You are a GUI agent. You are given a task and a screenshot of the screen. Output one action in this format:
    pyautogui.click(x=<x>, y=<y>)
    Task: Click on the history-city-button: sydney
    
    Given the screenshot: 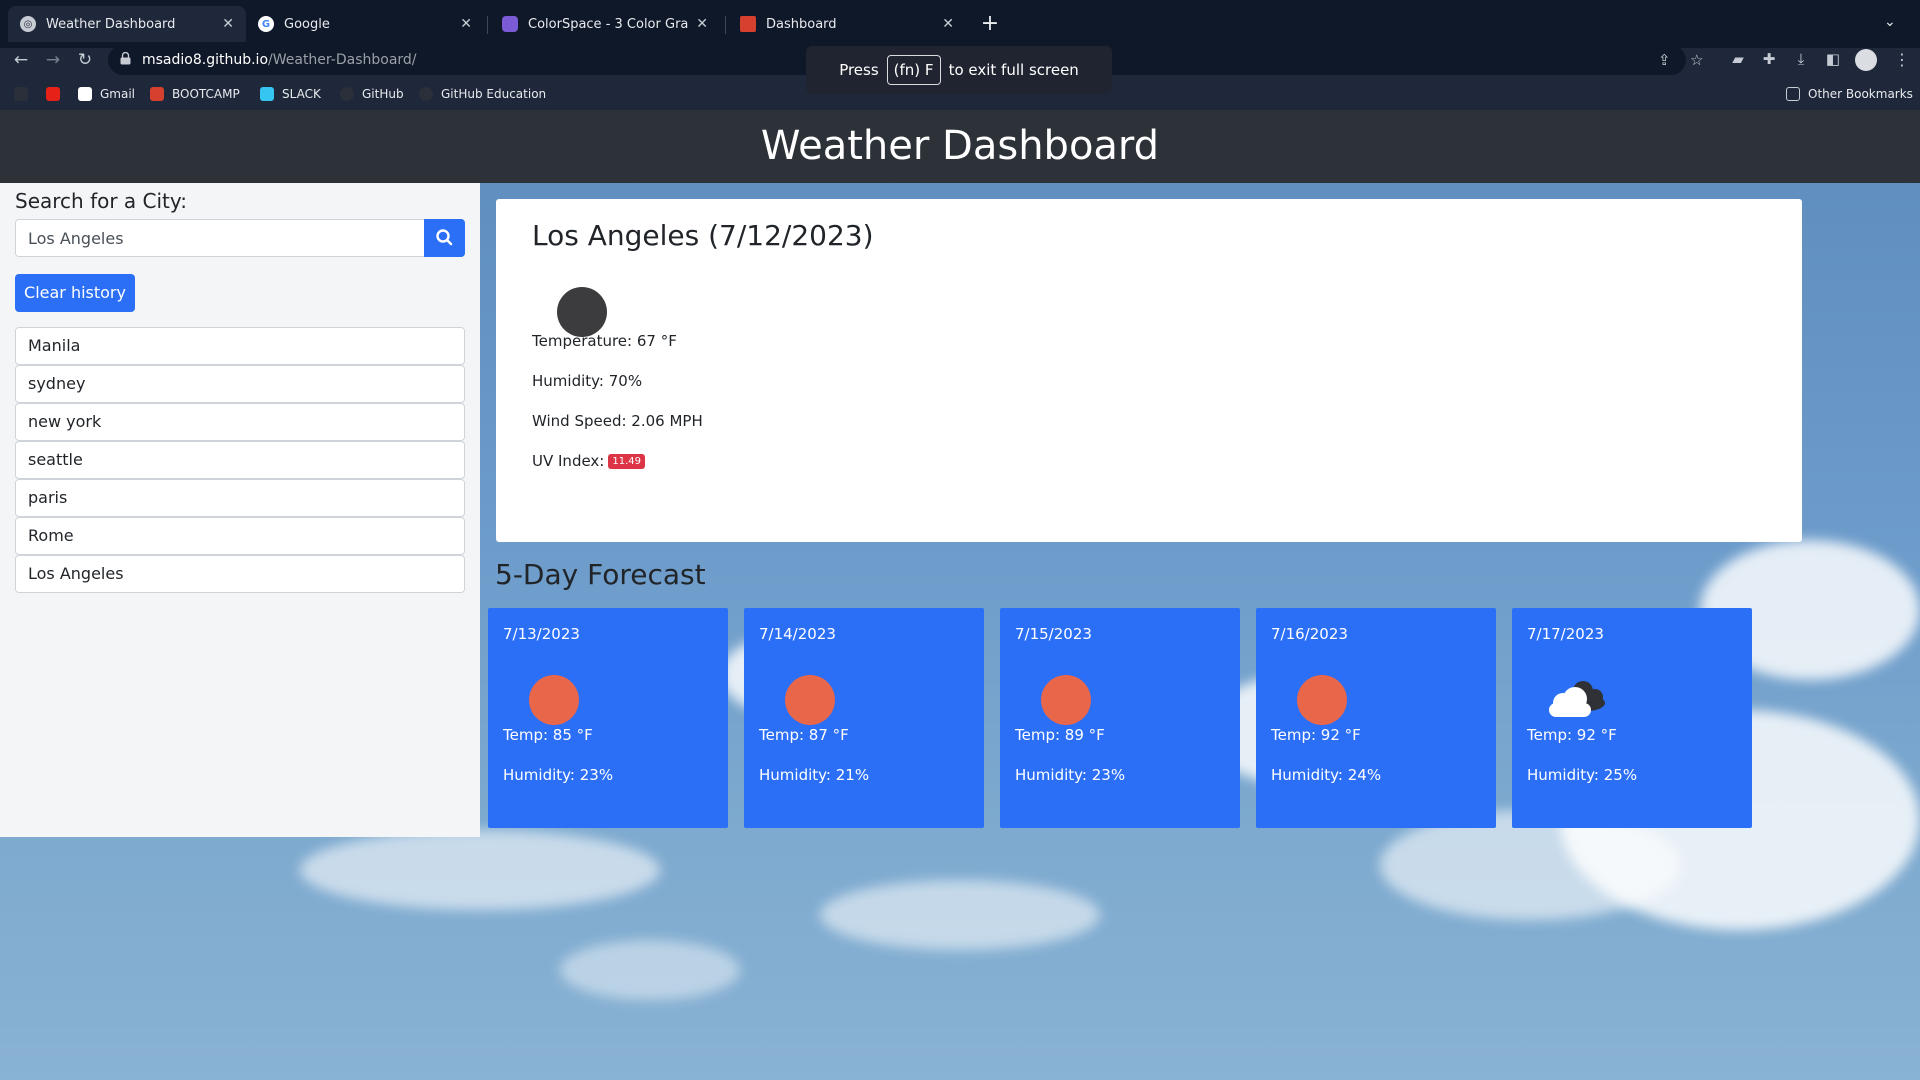 What is the action you would take?
    pyautogui.click(x=240, y=384)
    